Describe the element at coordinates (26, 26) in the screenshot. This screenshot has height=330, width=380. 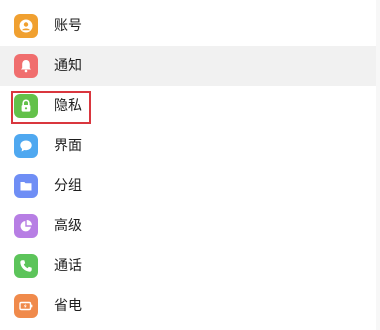
I see `account-icon` at that location.